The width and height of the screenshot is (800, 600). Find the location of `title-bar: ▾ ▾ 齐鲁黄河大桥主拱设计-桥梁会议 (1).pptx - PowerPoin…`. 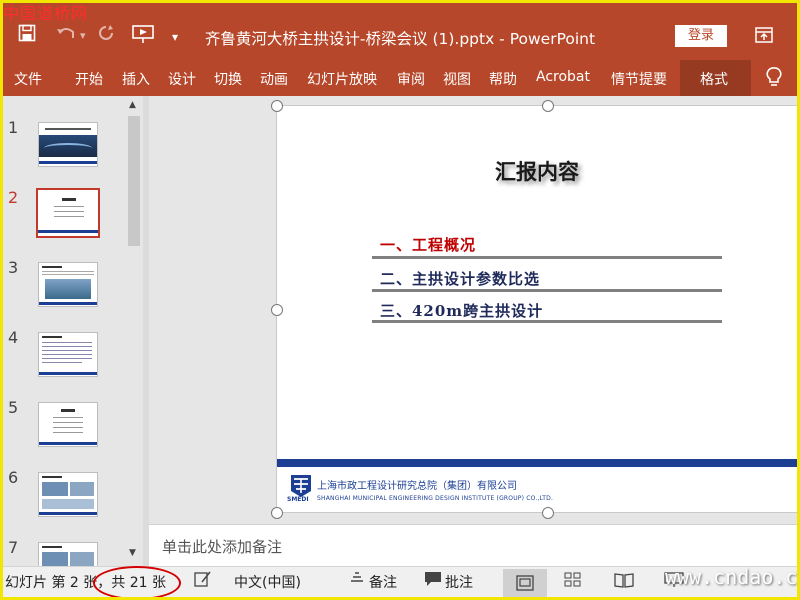

title-bar: ▾ ▾ 齐鲁黄河大桥主拱设计-桥梁会议 (1).pptx - PowerPoin… is located at coordinates (400, 30).